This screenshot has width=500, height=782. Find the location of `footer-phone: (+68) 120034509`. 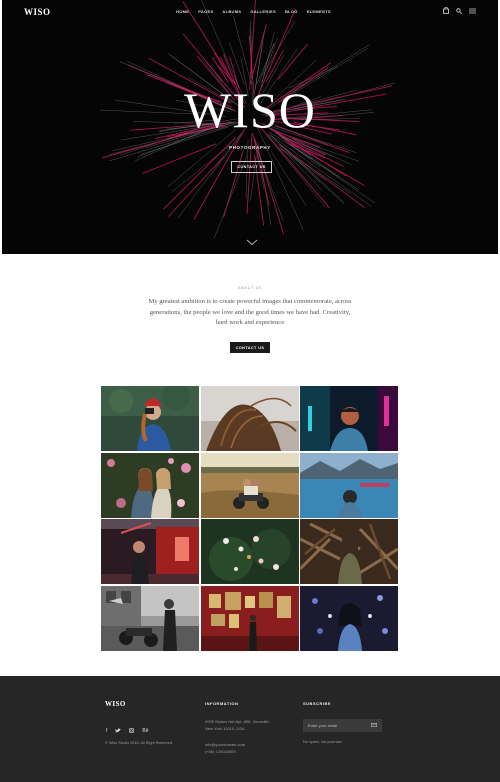

footer-phone: (+68) 120034509 is located at coordinates (220, 751).